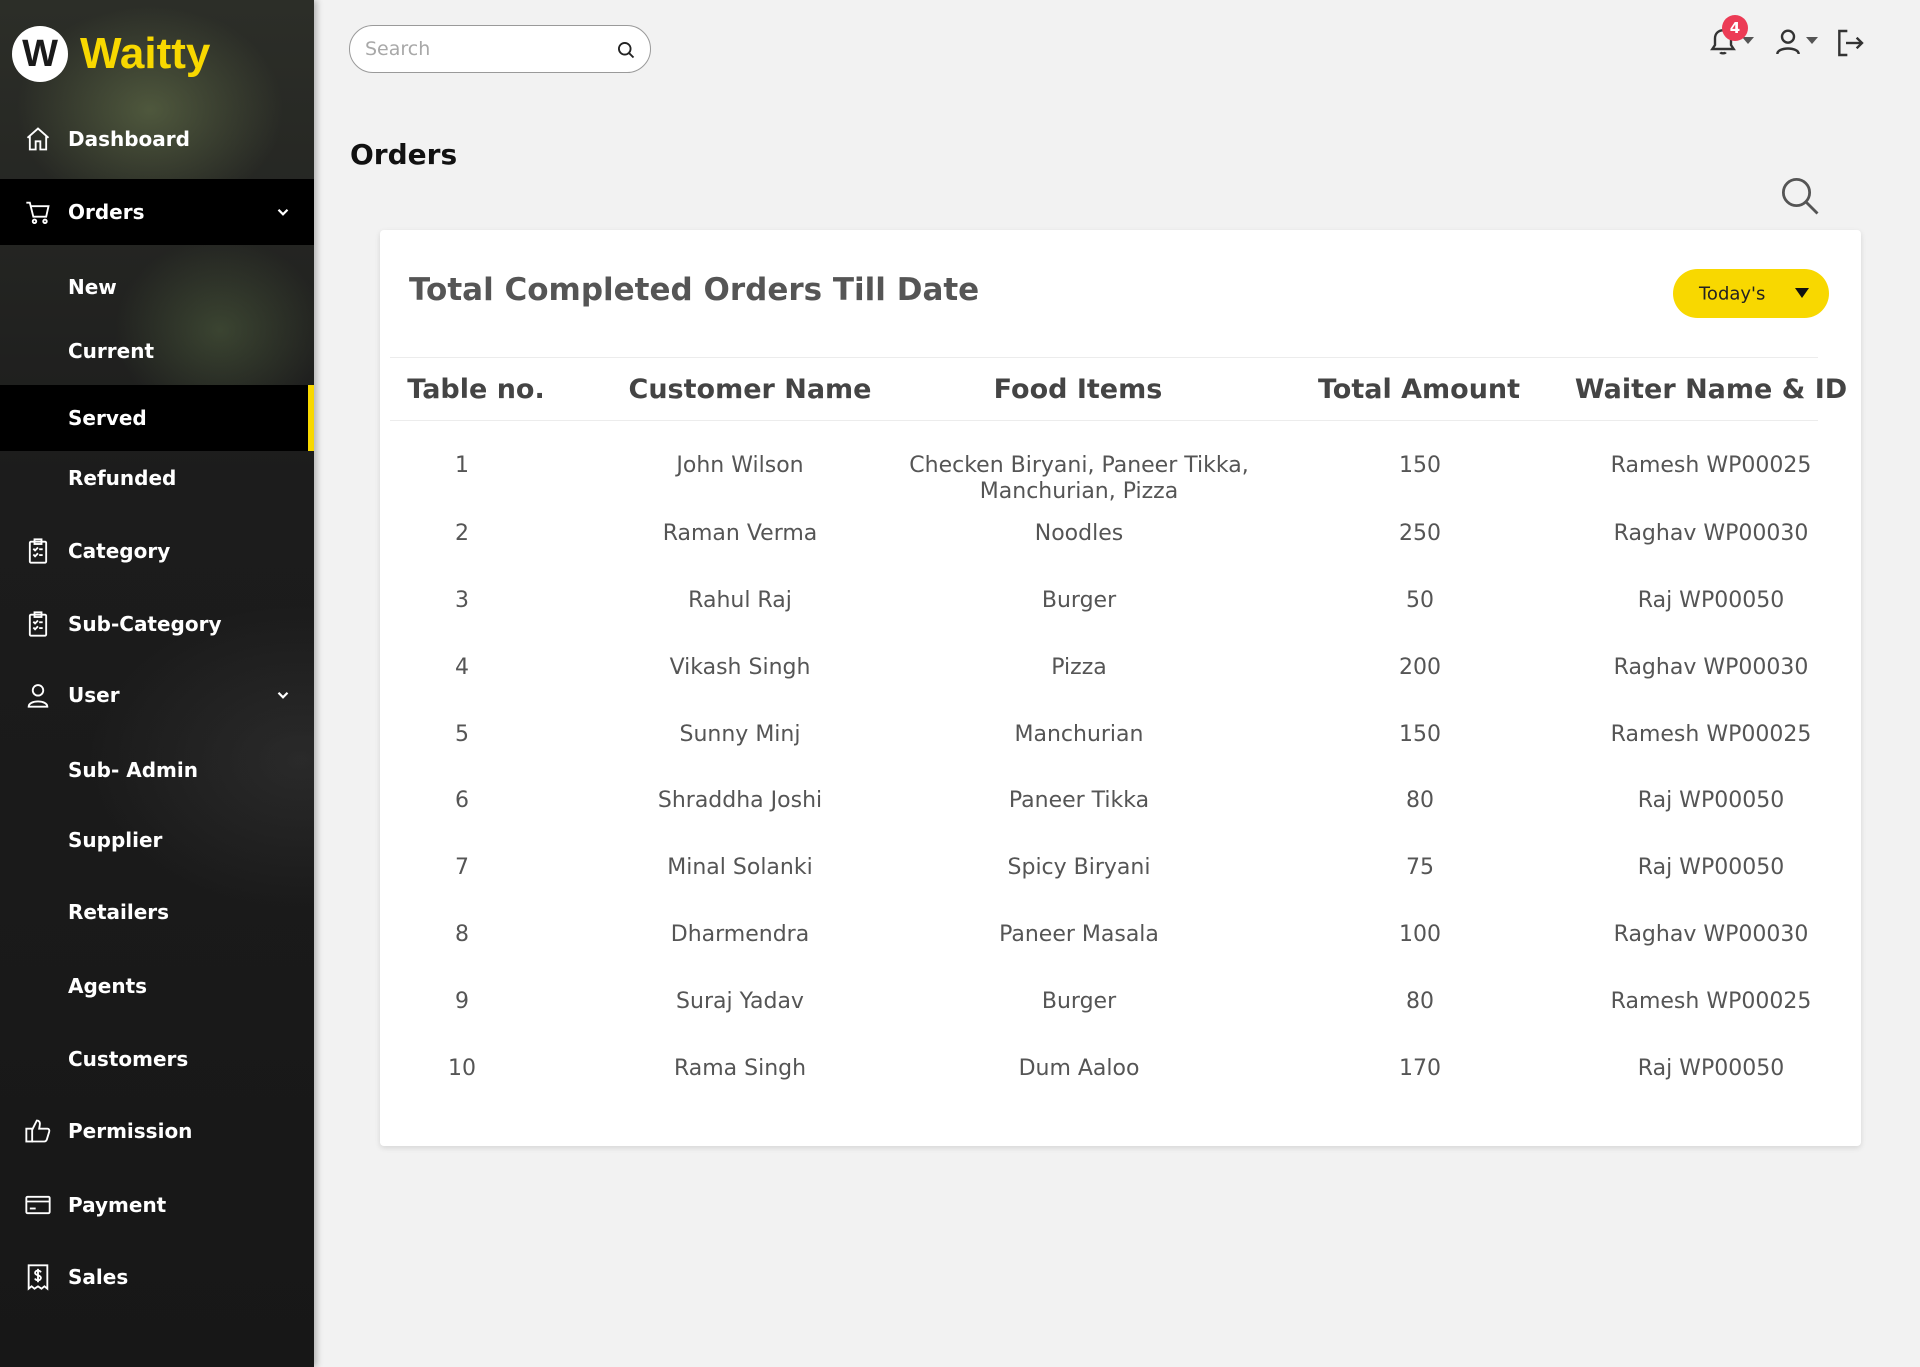  I want to click on sidebar-item-customers: Customers, so click(157, 1059).